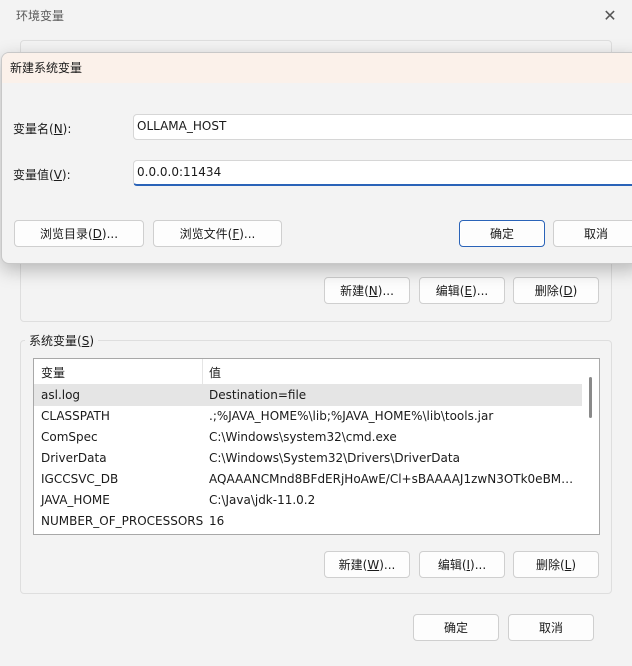 The width and height of the screenshot is (632, 666). What do you see at coordinates (66, 175) in the screenshot?
I see `variable-value-label-end: ):` at bounding box center [66, 175].